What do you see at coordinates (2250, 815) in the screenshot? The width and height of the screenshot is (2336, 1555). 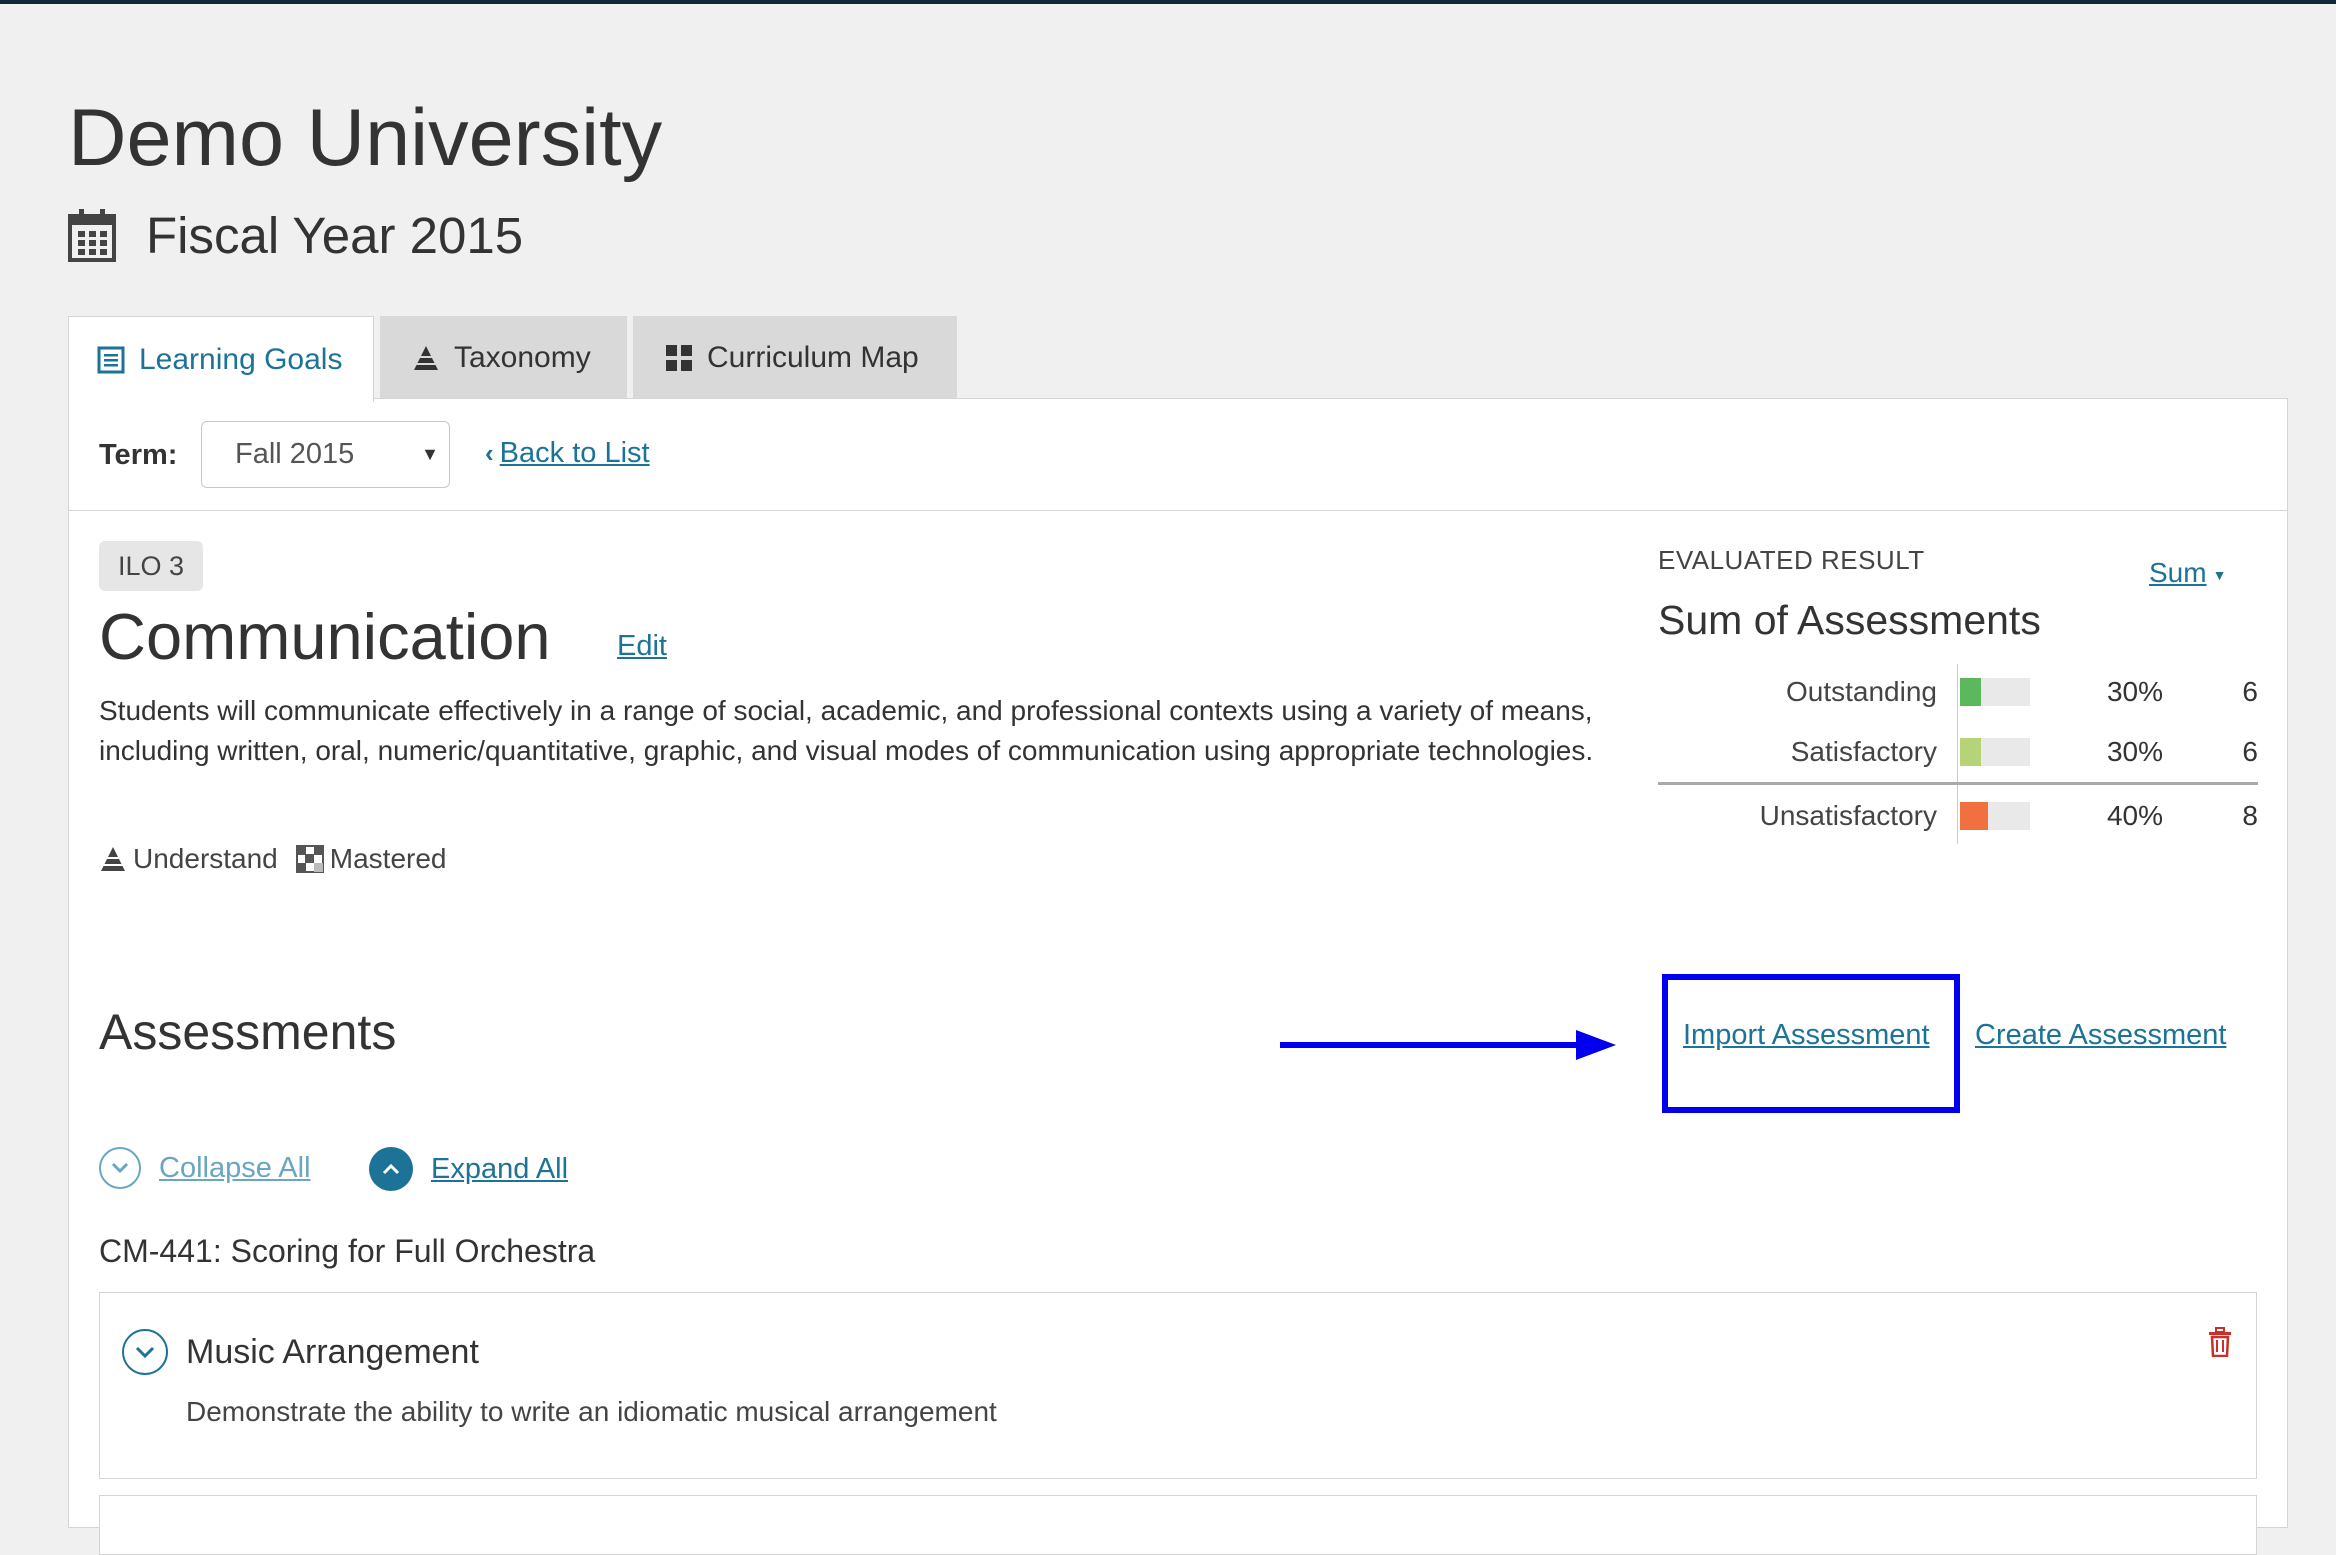 I see `result-count: 8` at bounding box center [2250, 815].